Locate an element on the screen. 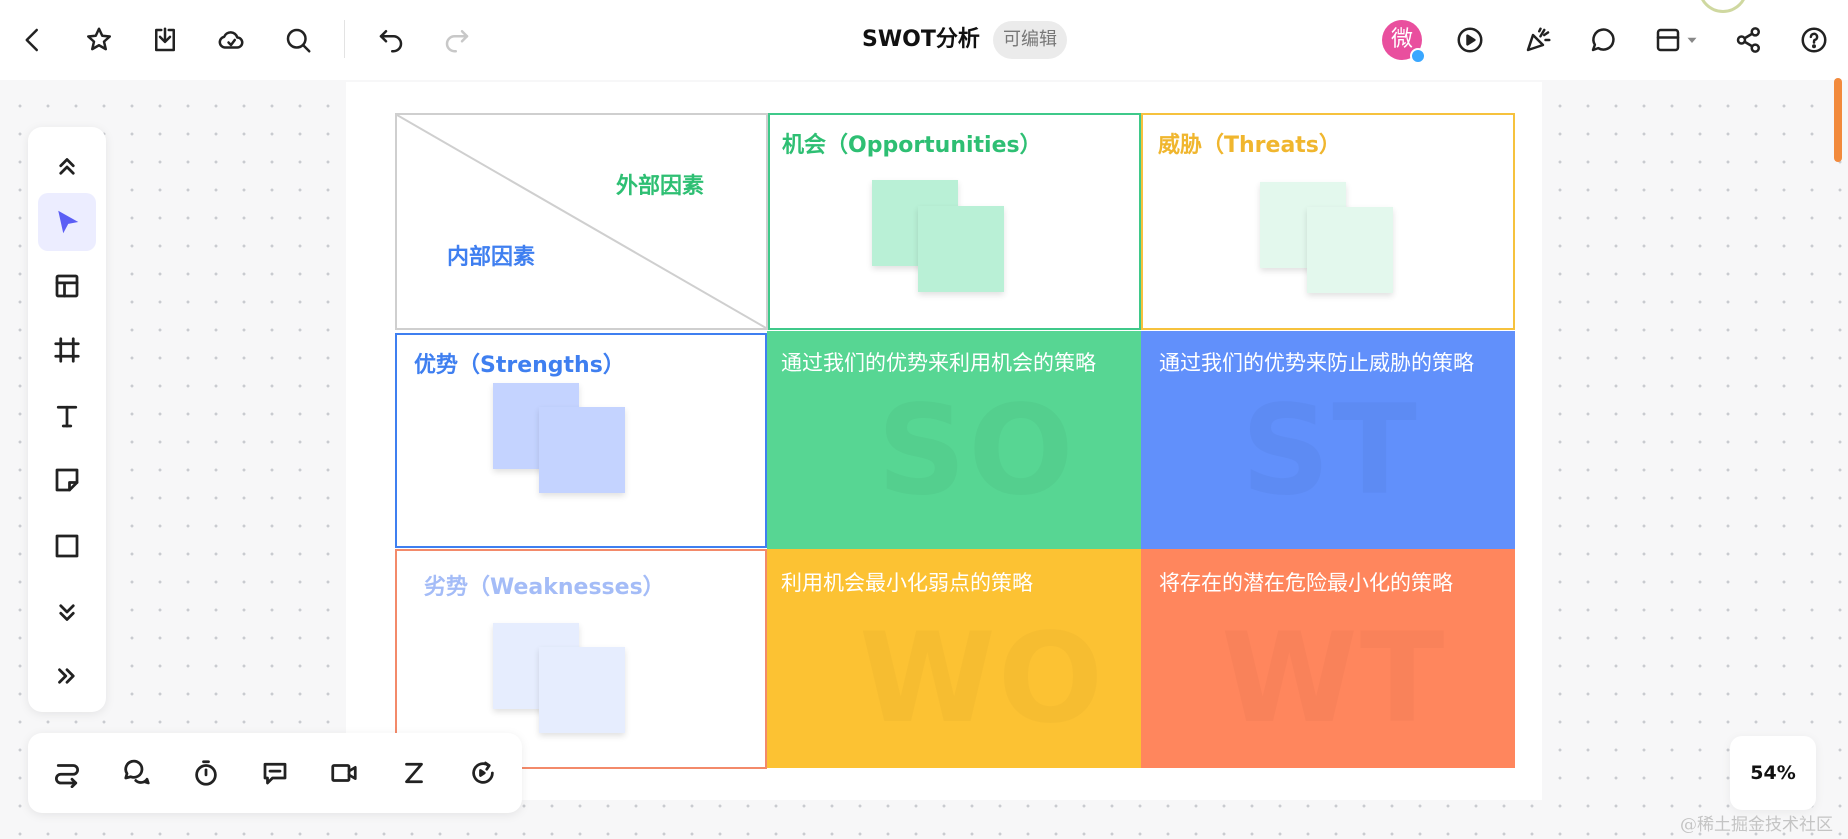  wt-strategy-cell: 将存在的潜在危险最小化的策略 WT is located at coordinates (1328, 658).